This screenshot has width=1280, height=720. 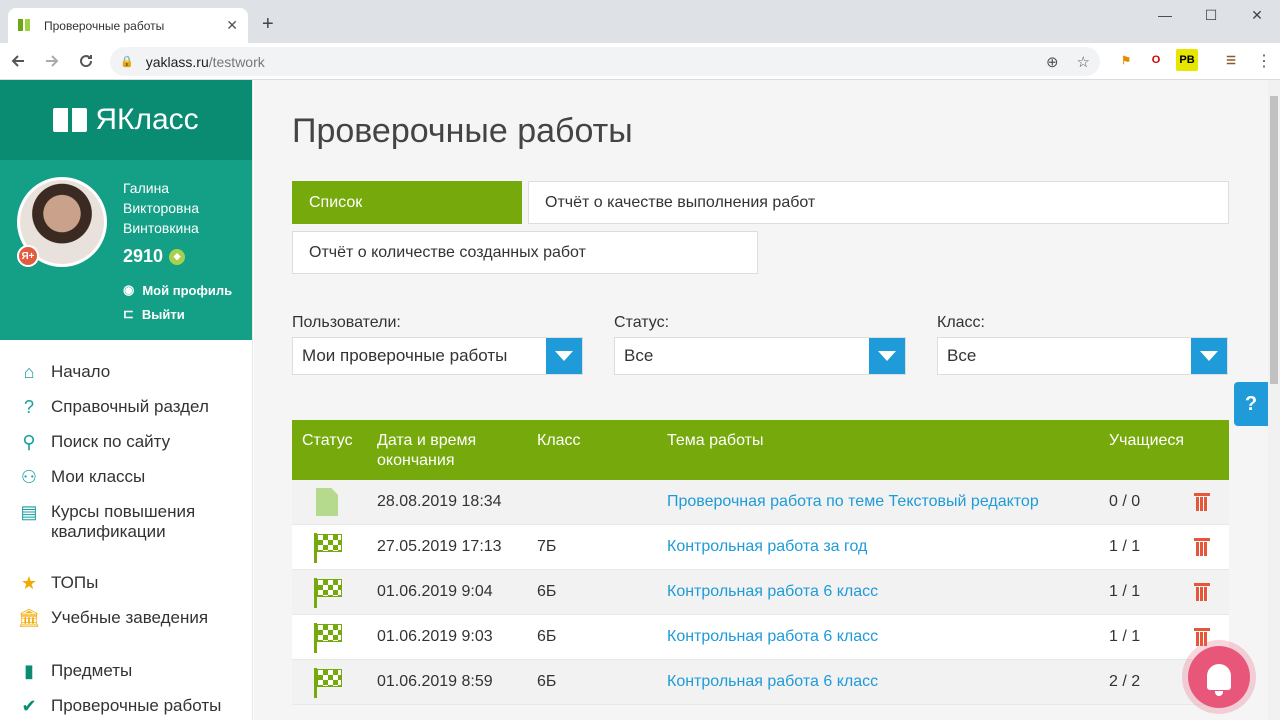 What do you see at coordinates (161, 208) in the screenshot?
I see `user-name: Галина Викторовна Винтовкина` at bounding box center [161, 208].